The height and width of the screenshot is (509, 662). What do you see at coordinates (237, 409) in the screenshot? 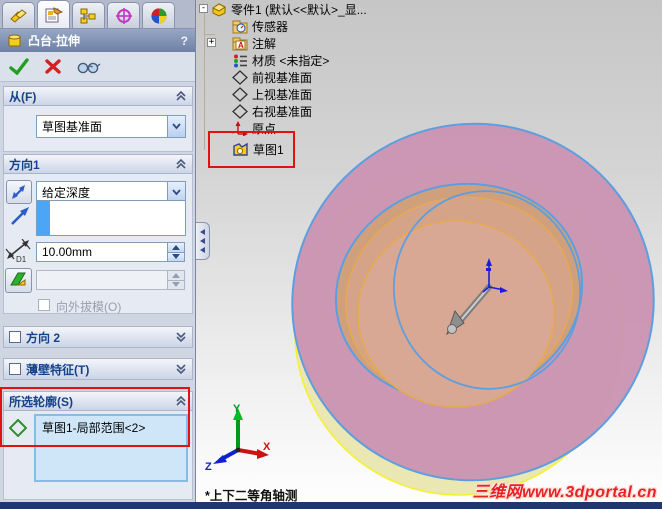
I see `triad-y-label: Y` at bounding box center [237, 409].